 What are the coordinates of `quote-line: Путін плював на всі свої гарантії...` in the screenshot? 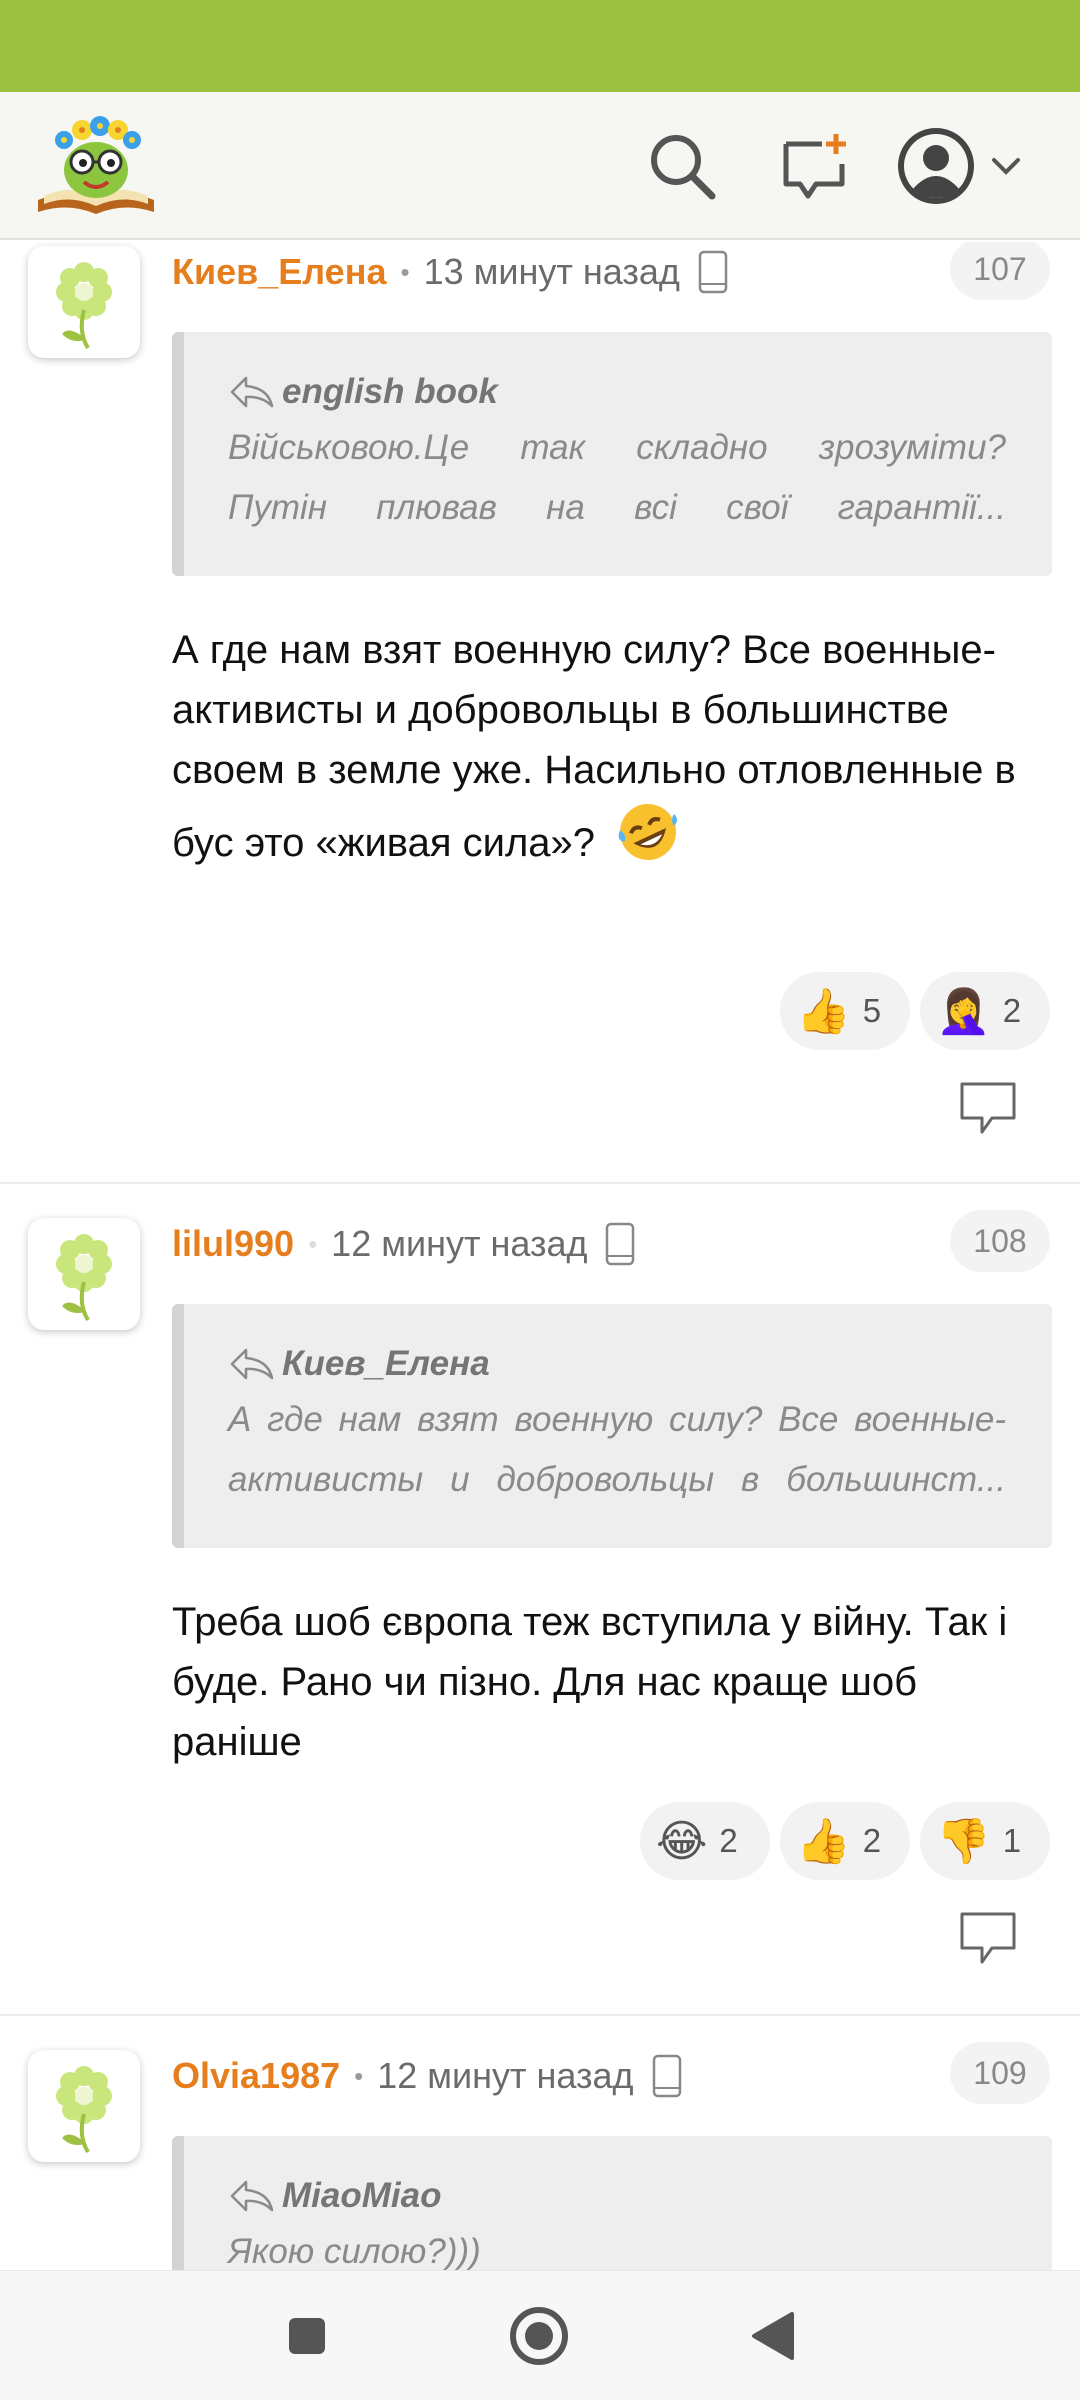 It's located at (617, 507).